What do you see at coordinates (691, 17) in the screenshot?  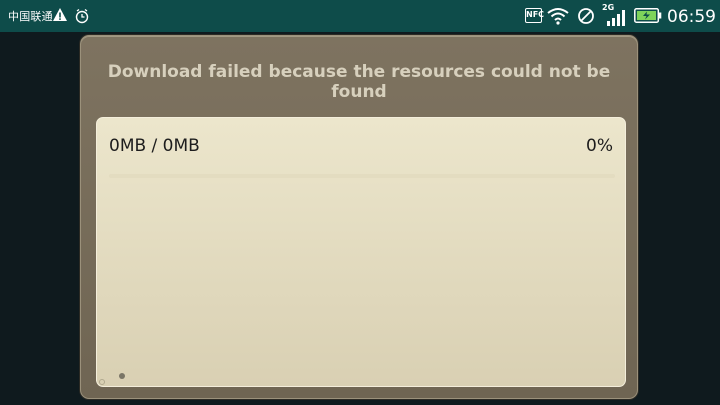 I see `status-time: 06:59` at bounding box center [691, 17].